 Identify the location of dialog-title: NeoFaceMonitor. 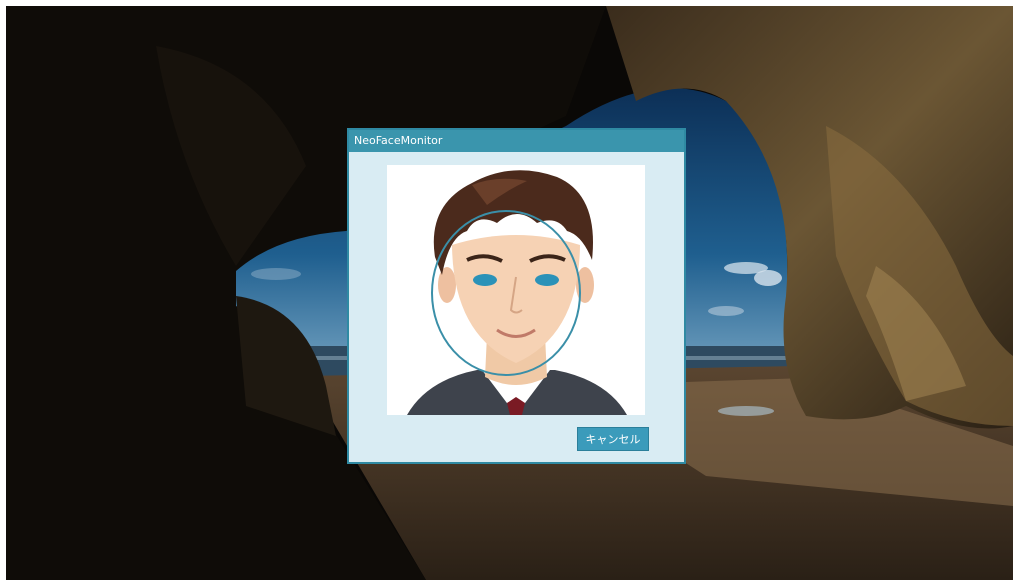
(516, 141).